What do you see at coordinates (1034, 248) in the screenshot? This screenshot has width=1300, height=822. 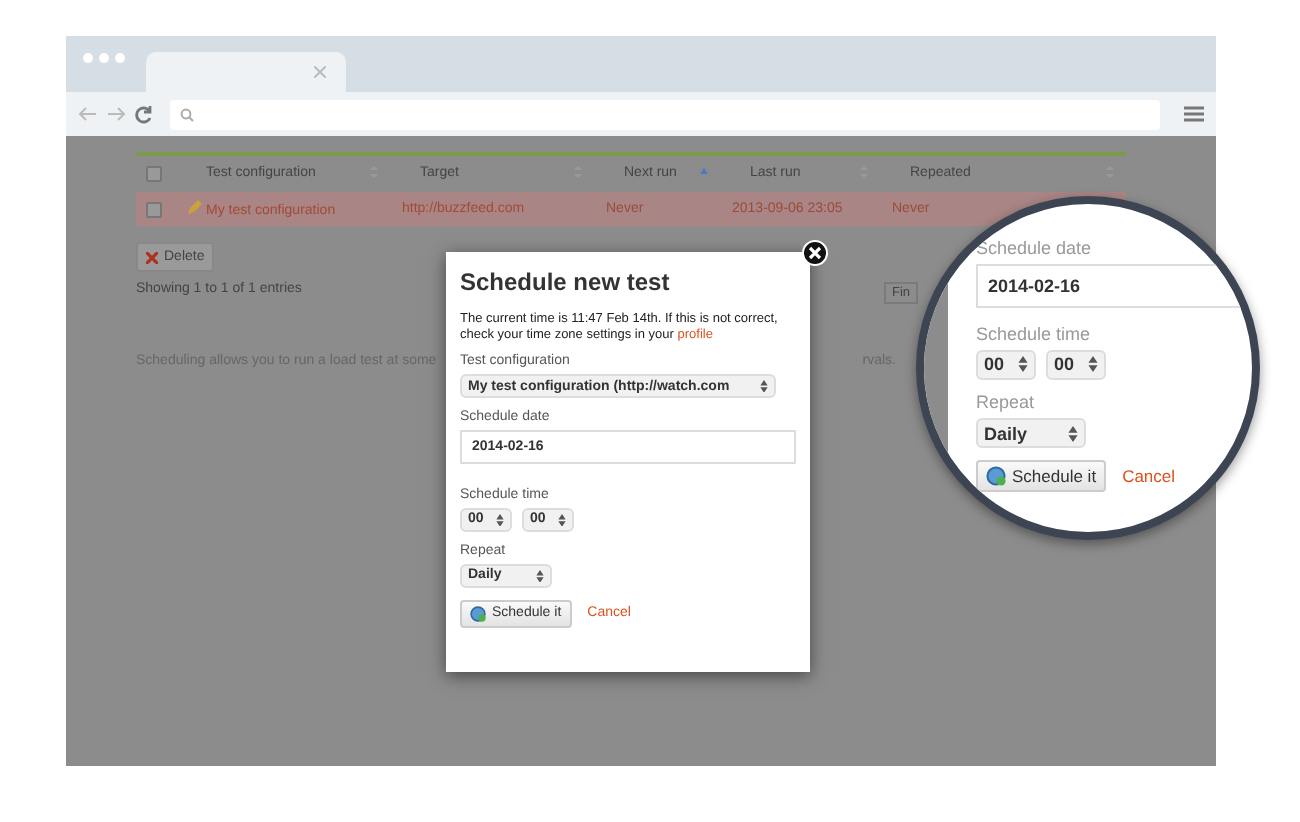 I see `field-label: Schedule date` at bounding box center [1034, 248].